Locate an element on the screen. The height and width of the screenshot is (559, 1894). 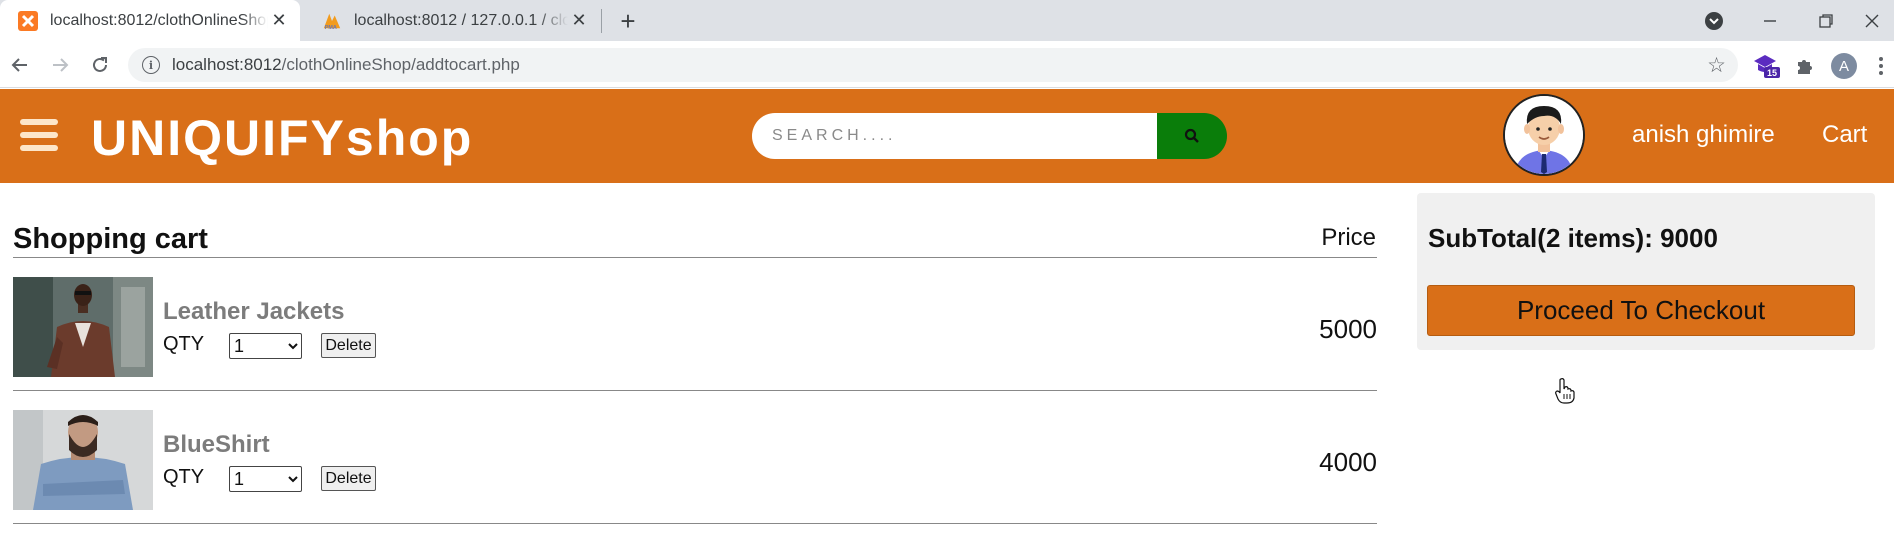
forward-arrow-icon is located at coordinates (60, 65).